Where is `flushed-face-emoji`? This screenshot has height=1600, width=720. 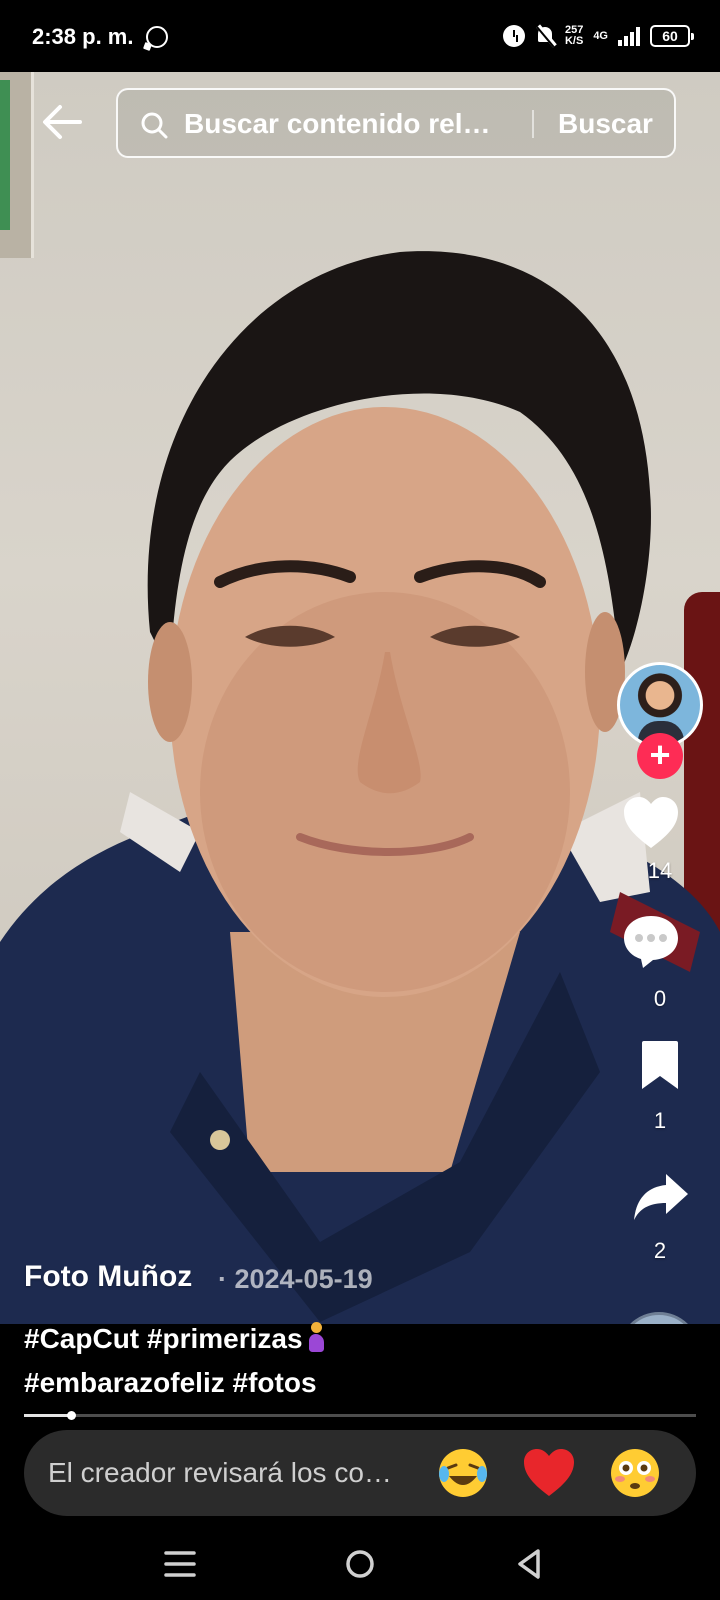
flushed-face-emoji is located at coordinates (635, 1473).